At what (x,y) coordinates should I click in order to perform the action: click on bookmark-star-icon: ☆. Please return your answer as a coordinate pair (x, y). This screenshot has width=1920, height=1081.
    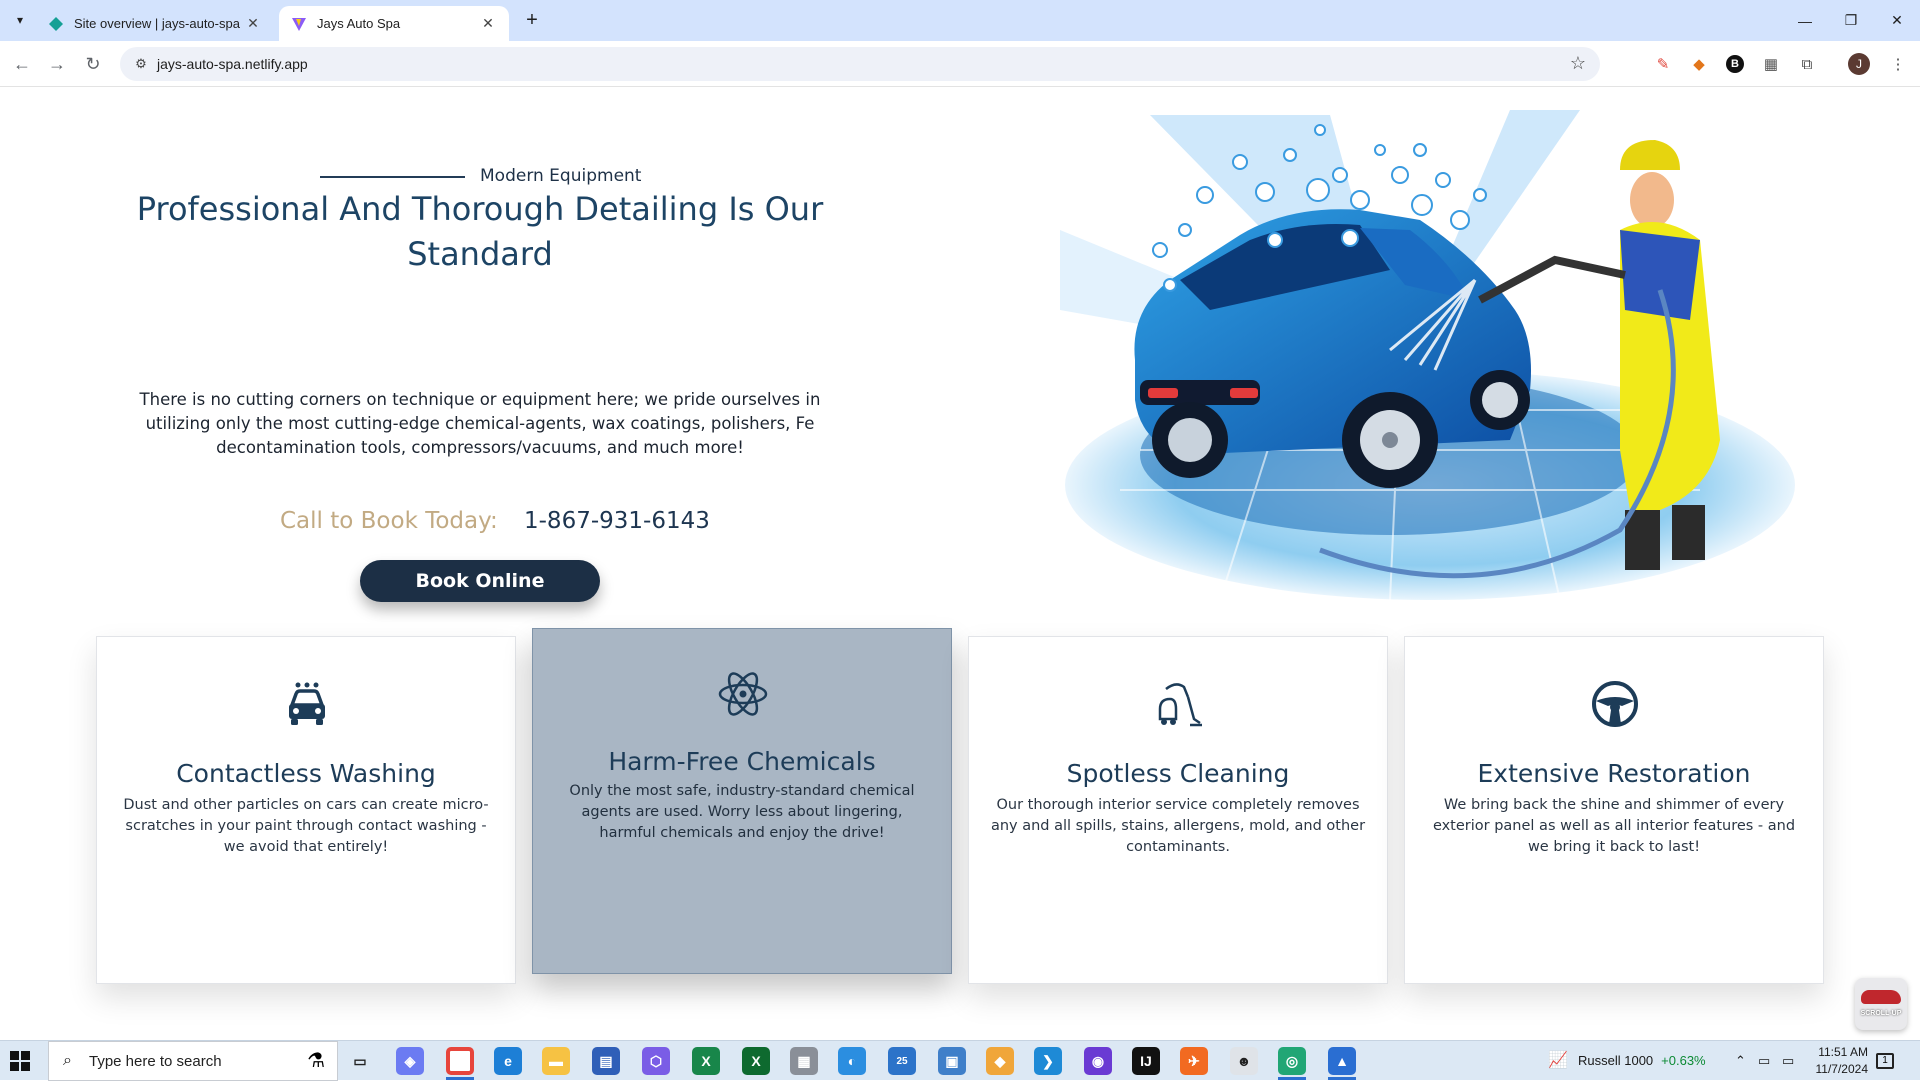
    Looking at the image, I should click on (1578, 63).